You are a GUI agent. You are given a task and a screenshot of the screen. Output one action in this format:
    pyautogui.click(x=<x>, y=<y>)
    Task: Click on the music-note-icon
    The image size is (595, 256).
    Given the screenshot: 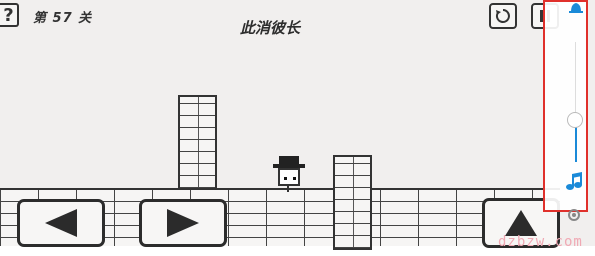 What is the action you would take?
    pyautogui.click(x=575, y=182)
    